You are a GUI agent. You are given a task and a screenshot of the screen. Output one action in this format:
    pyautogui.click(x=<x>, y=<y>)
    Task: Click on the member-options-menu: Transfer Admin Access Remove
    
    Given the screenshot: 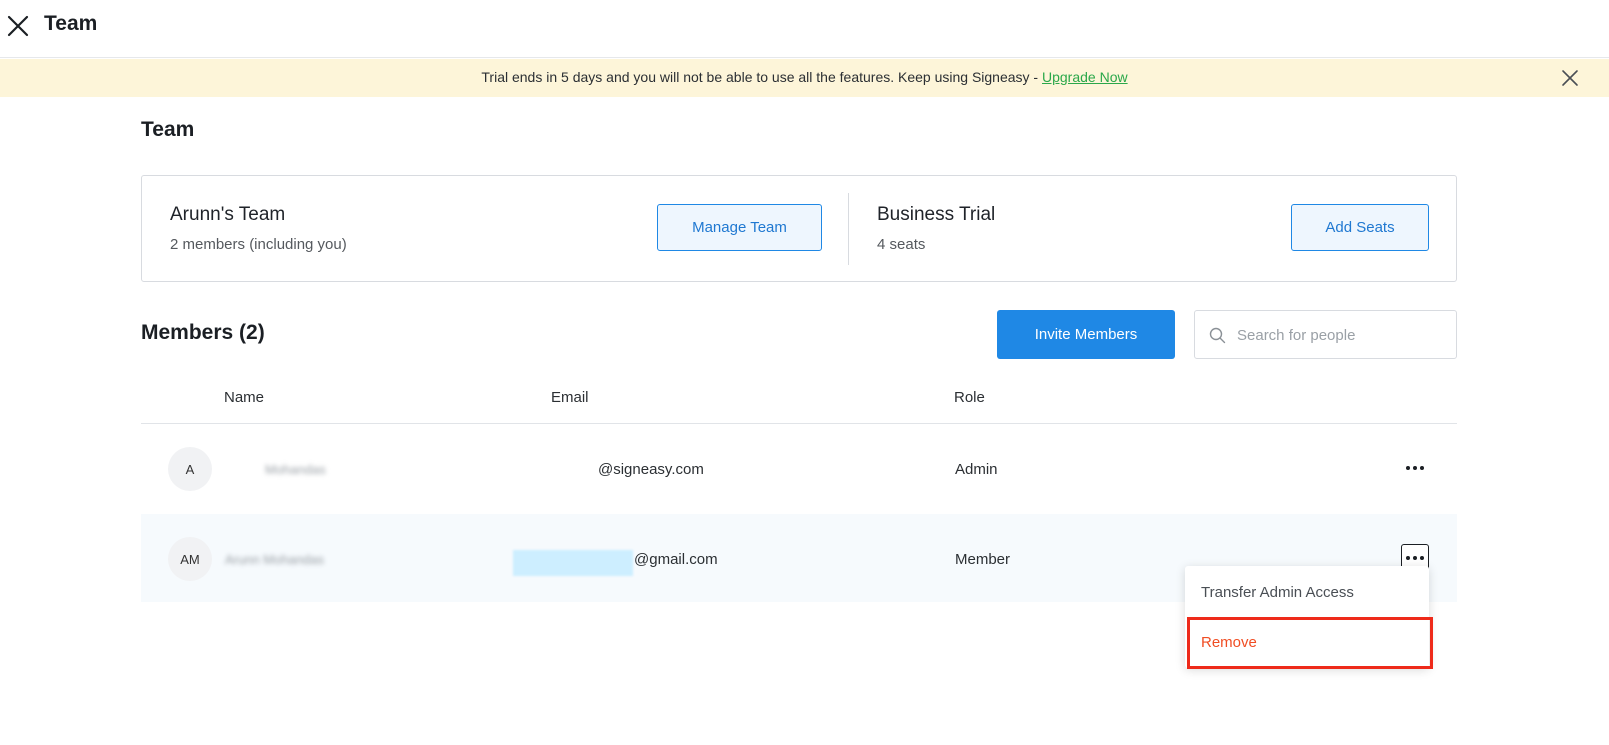 What is the action you would take?
    pyautogui.click(x=1307, y=617)
    